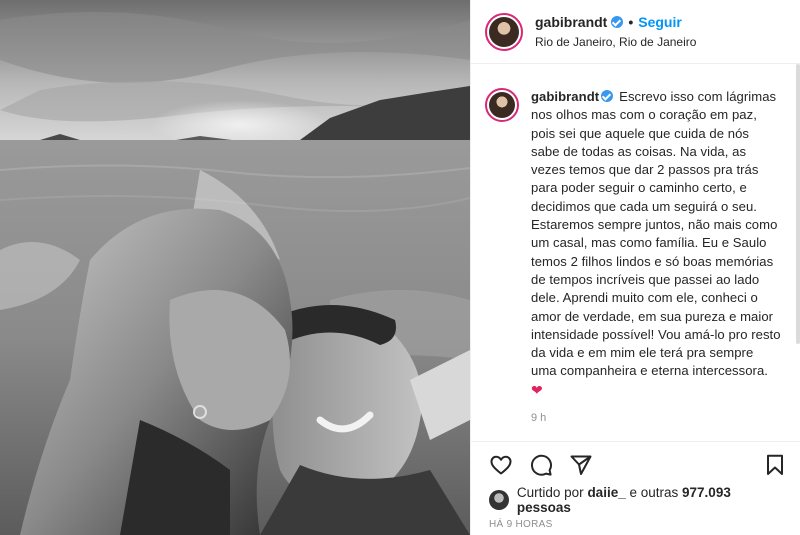  I want to click on bookmark-icon, so click(775, 464).